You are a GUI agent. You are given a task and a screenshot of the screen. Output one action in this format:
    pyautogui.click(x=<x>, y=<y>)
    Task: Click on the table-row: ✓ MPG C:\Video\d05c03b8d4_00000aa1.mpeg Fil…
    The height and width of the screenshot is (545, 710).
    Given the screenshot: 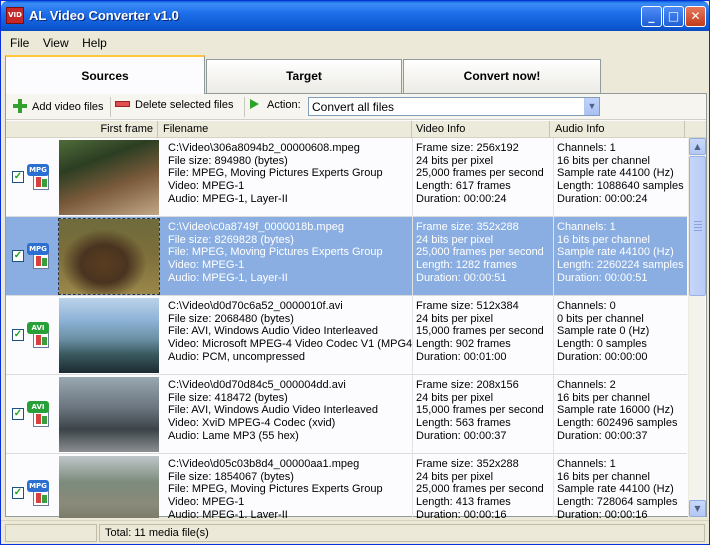 What is the action you would take?
    pyautogui.click(x=346, y=486)
    